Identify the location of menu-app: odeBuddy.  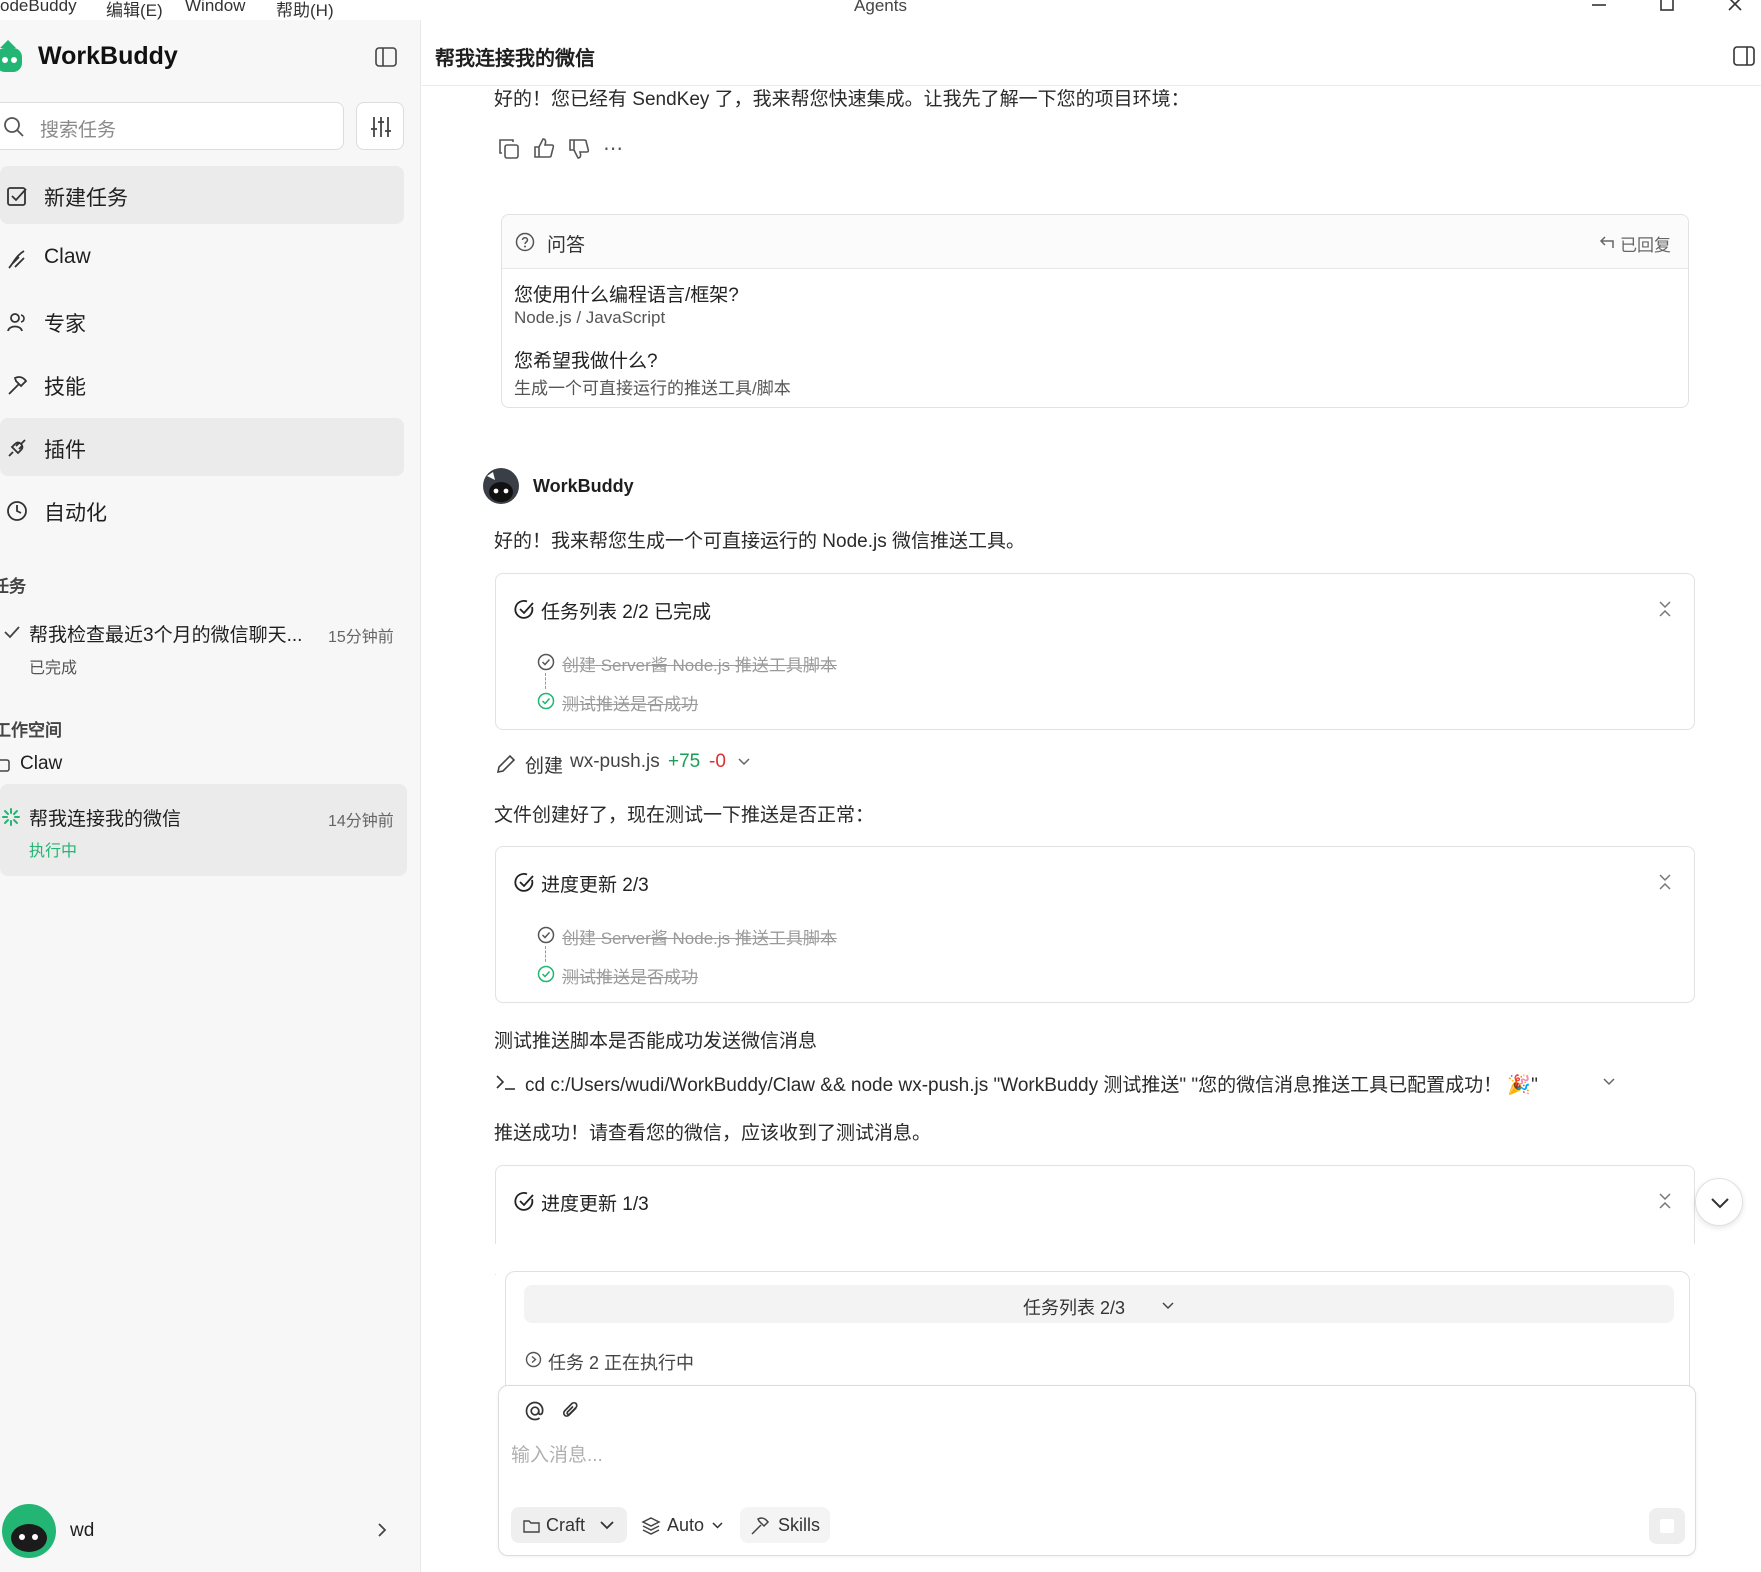
(38, 8).